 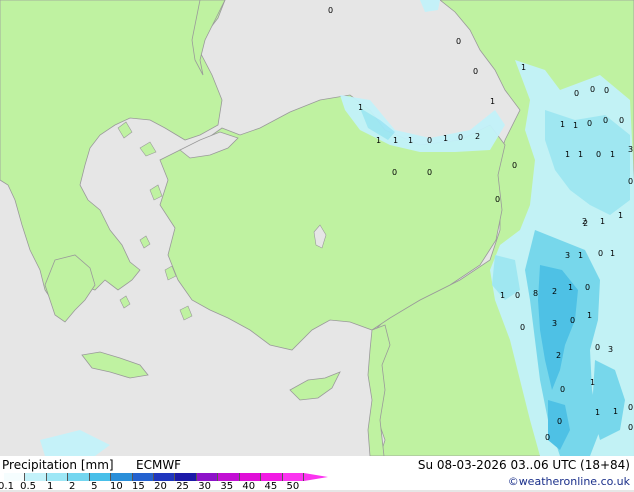 I want to click on scale-tick-label: 40, so click(x=249, y=486).